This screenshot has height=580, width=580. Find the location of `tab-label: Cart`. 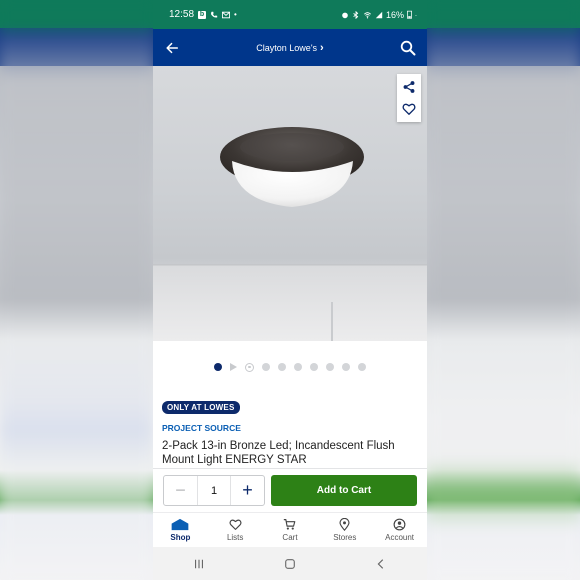

tab-label: Cart is located at coordinates (290, 537).